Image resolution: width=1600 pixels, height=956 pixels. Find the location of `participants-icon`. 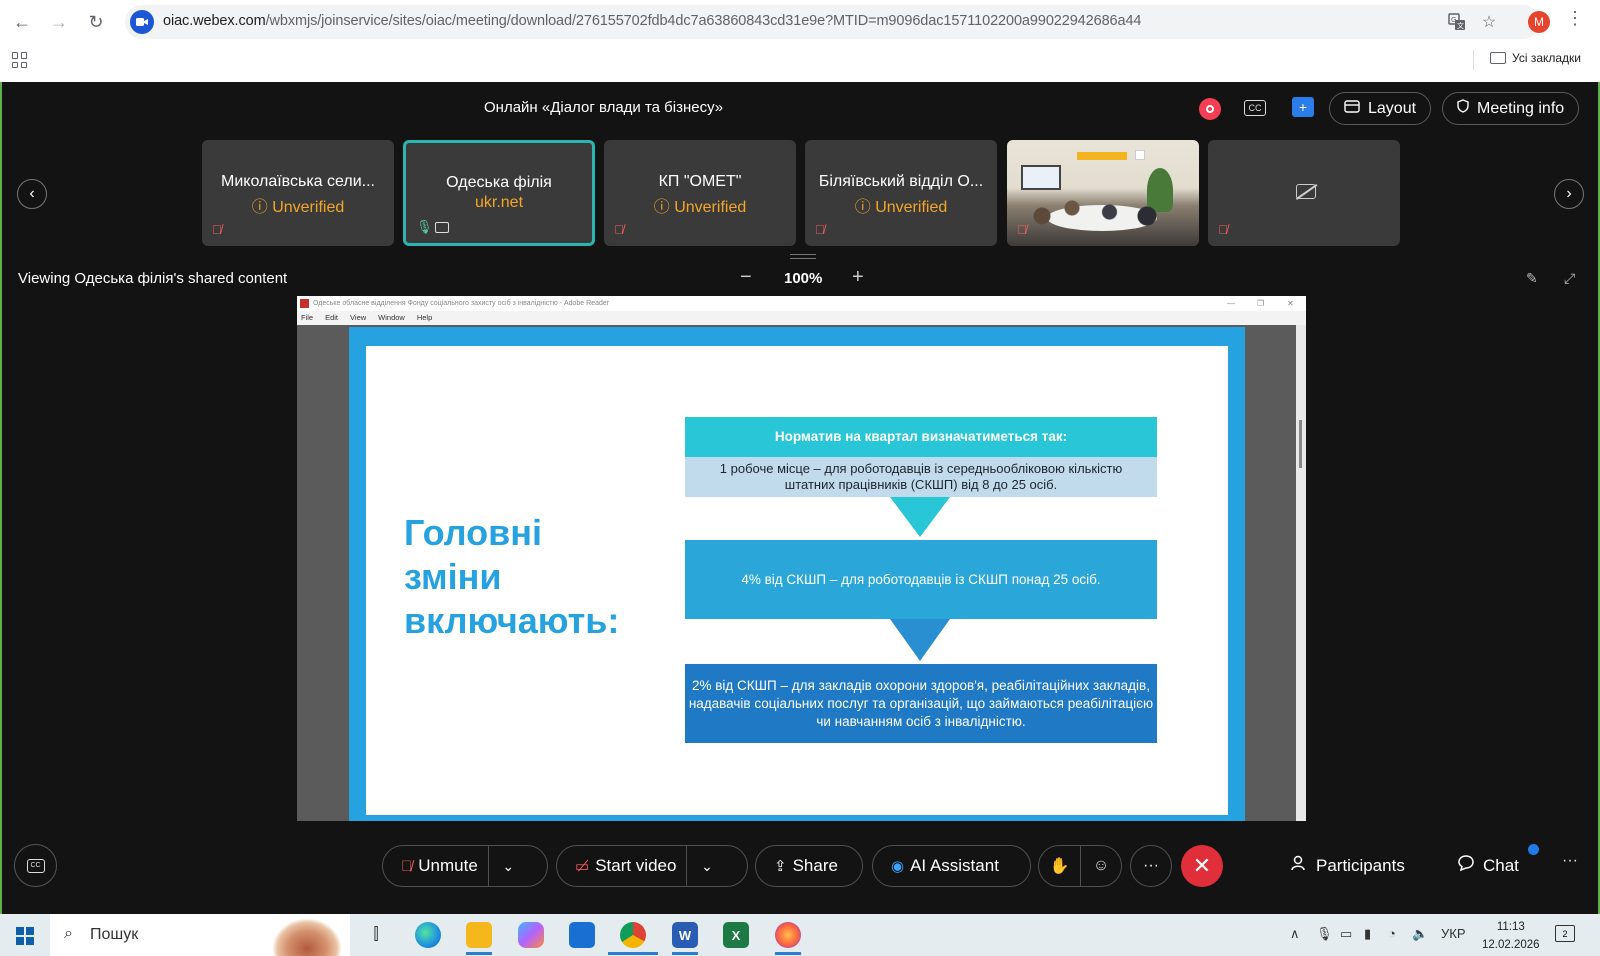

participants-icon is located at coordinates (1299, 865).